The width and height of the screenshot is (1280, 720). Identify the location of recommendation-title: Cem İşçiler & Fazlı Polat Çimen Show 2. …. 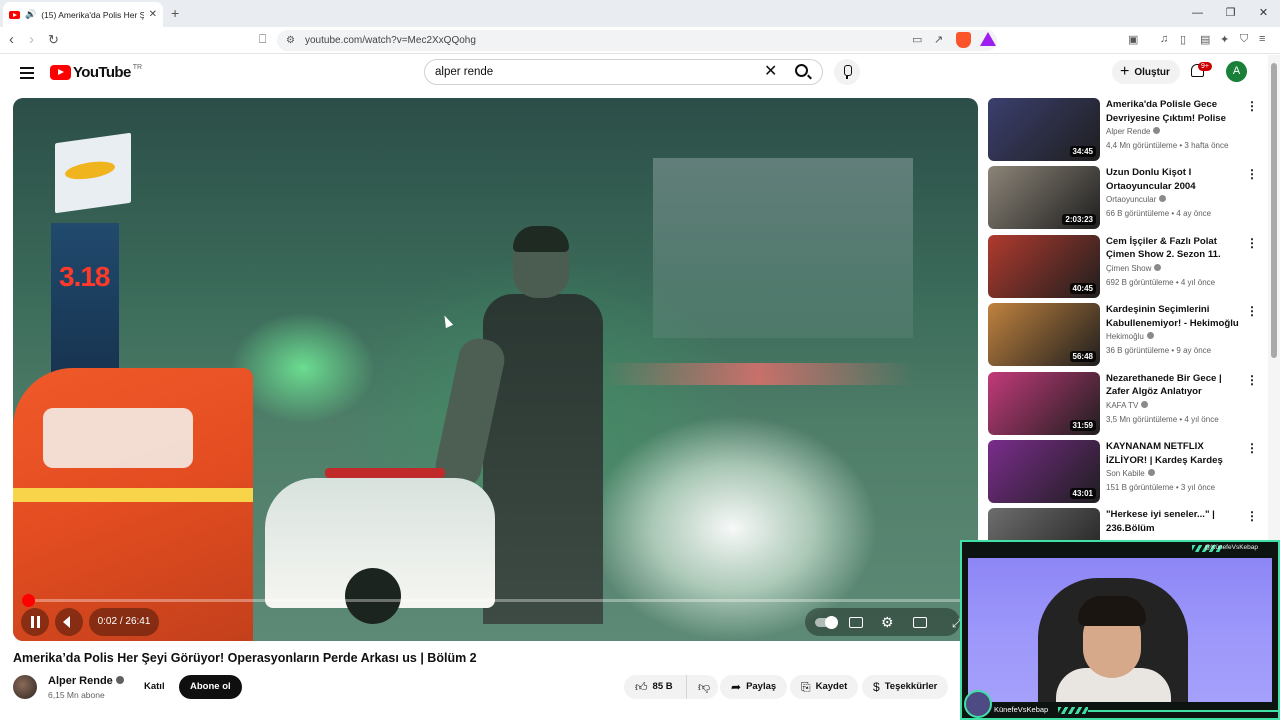
(1175, 249).